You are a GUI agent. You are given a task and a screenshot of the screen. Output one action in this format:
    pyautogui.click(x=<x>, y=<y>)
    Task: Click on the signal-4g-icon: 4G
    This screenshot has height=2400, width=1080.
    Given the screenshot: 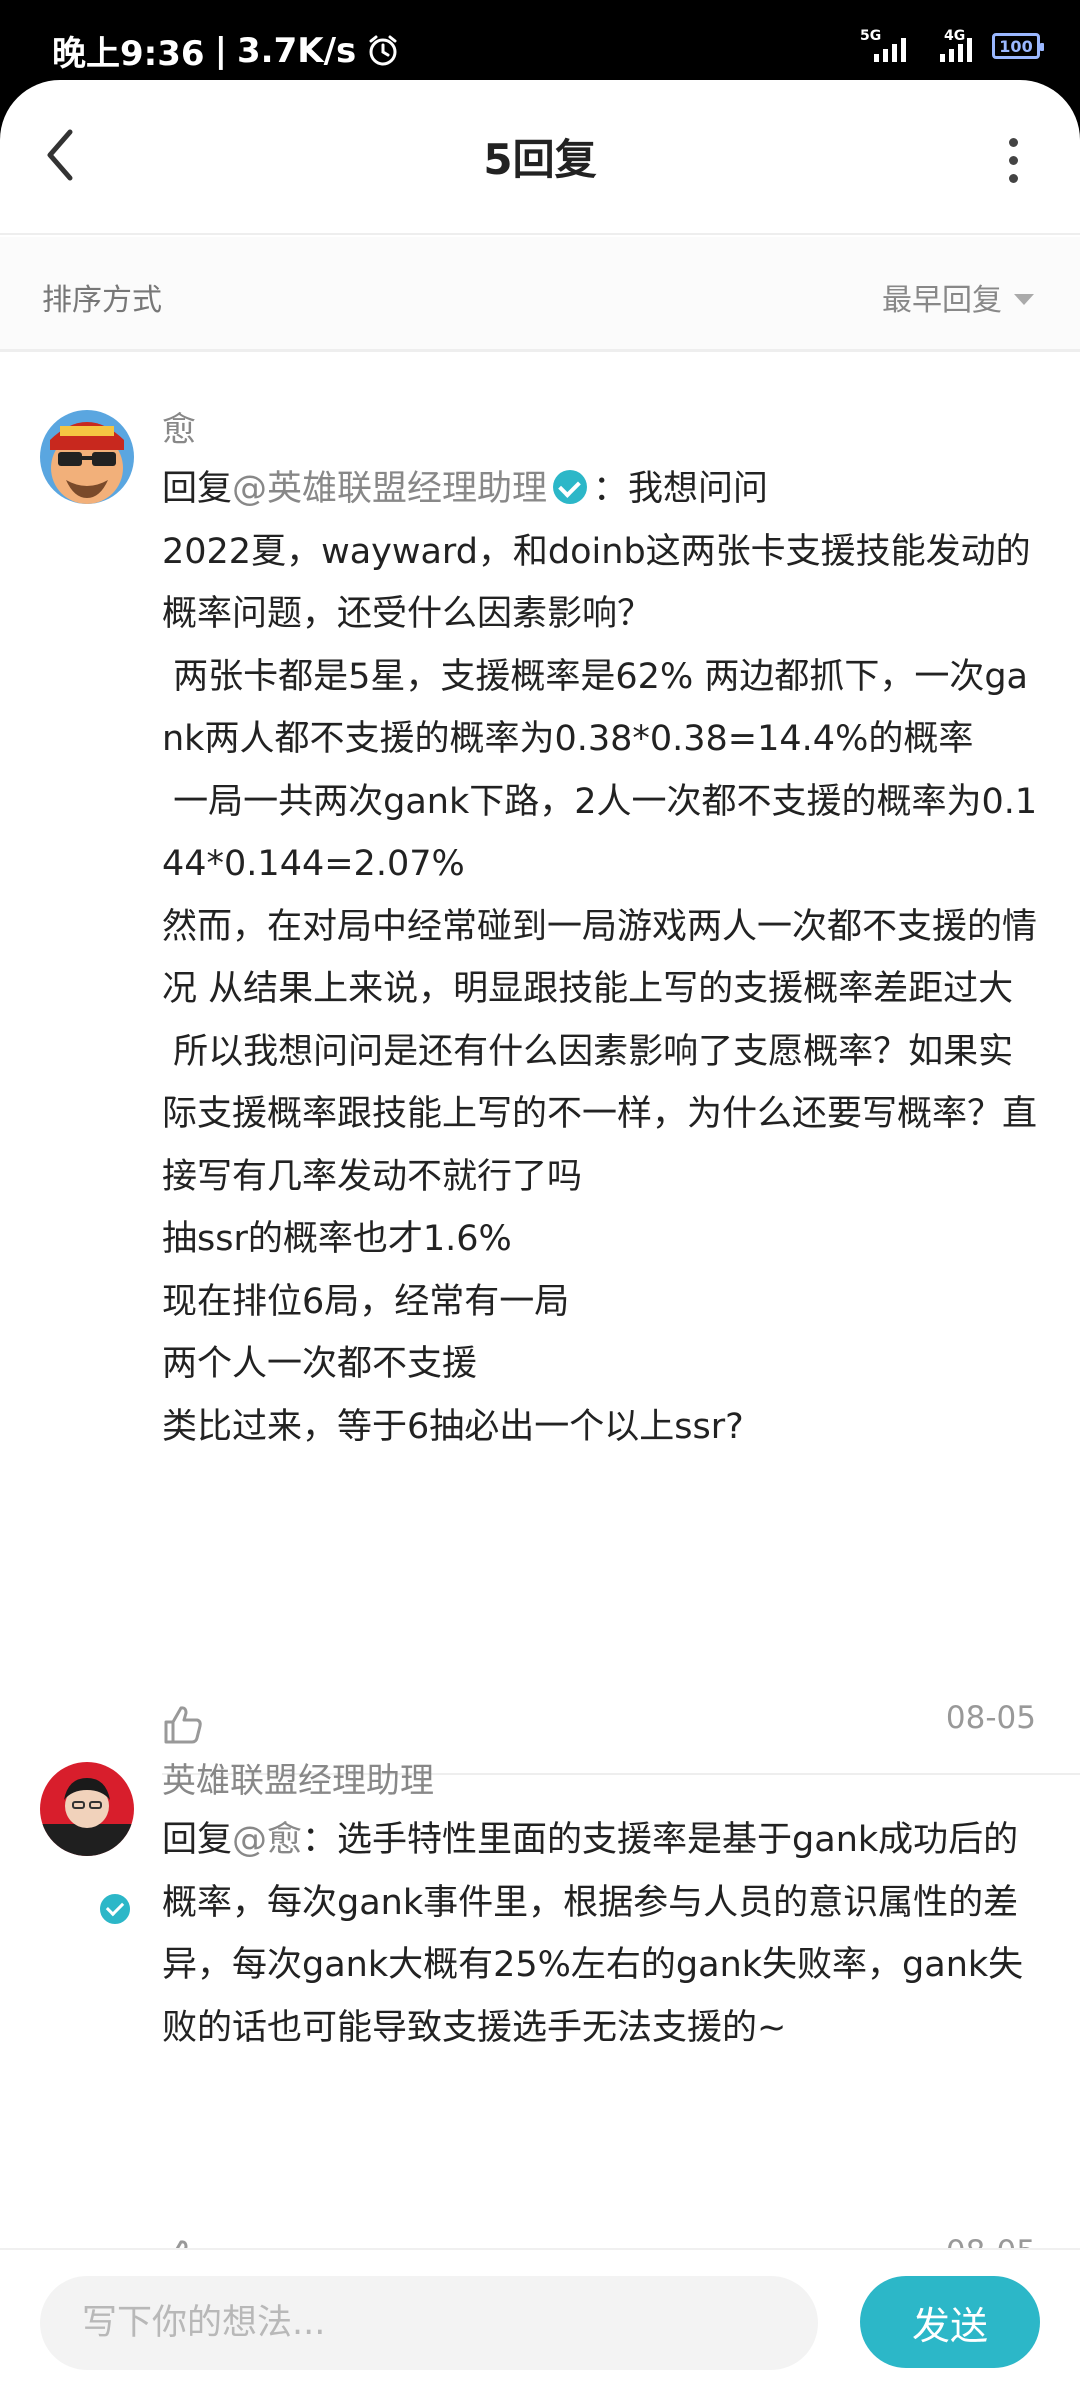 What is the action you would take?
    pyautogui.click(x=950, y=45)
    